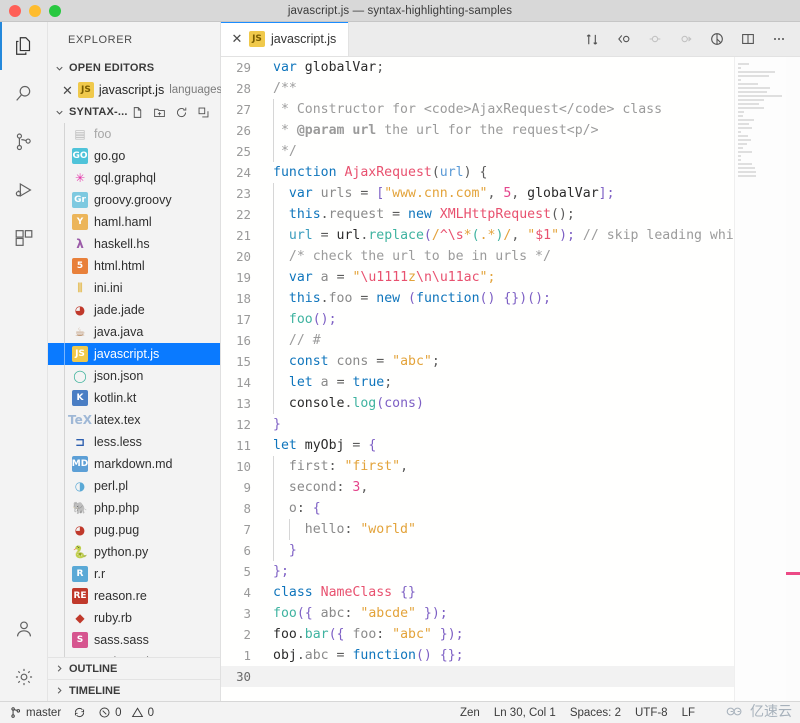  What do you see at coordinates (134, 222) in the screenshot?
I see `tree-row: Yhaml.haml` at bounding box center [134, 222].